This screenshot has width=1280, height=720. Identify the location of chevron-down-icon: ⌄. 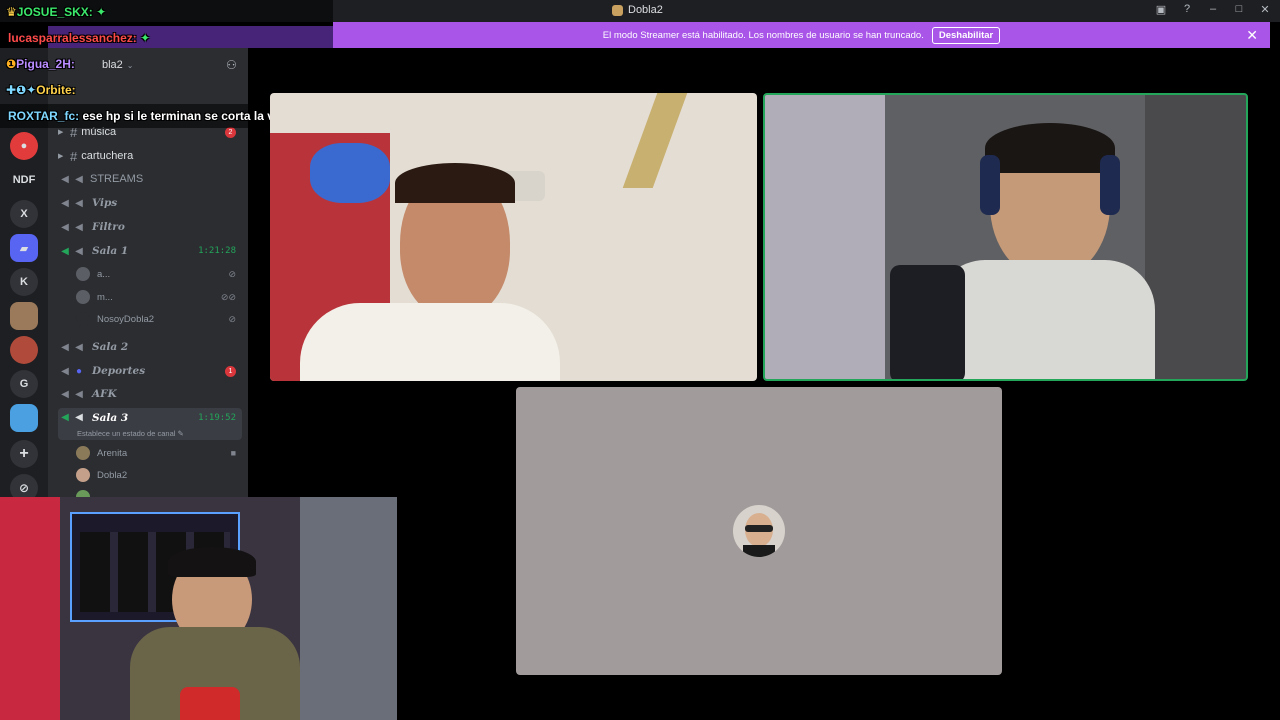
(130, 65).